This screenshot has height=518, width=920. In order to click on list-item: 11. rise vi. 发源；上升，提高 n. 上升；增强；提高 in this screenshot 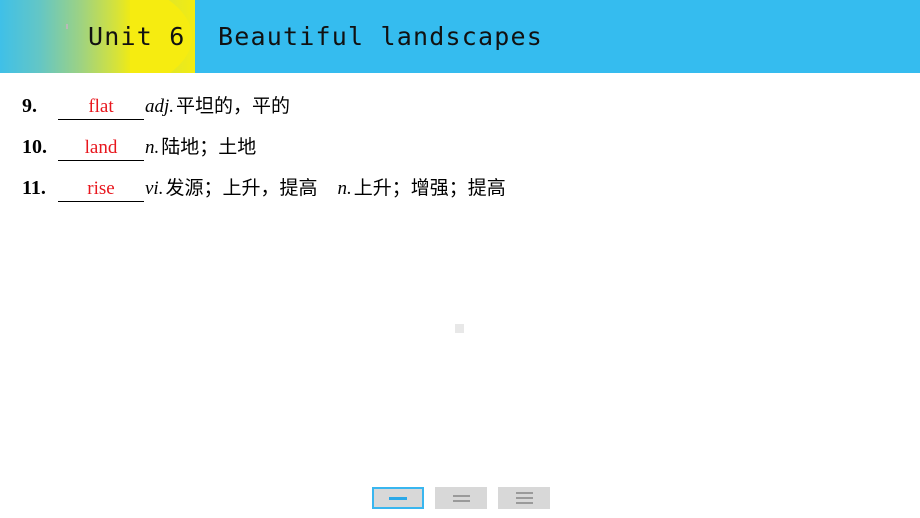, I will do `click(457, 193)`.